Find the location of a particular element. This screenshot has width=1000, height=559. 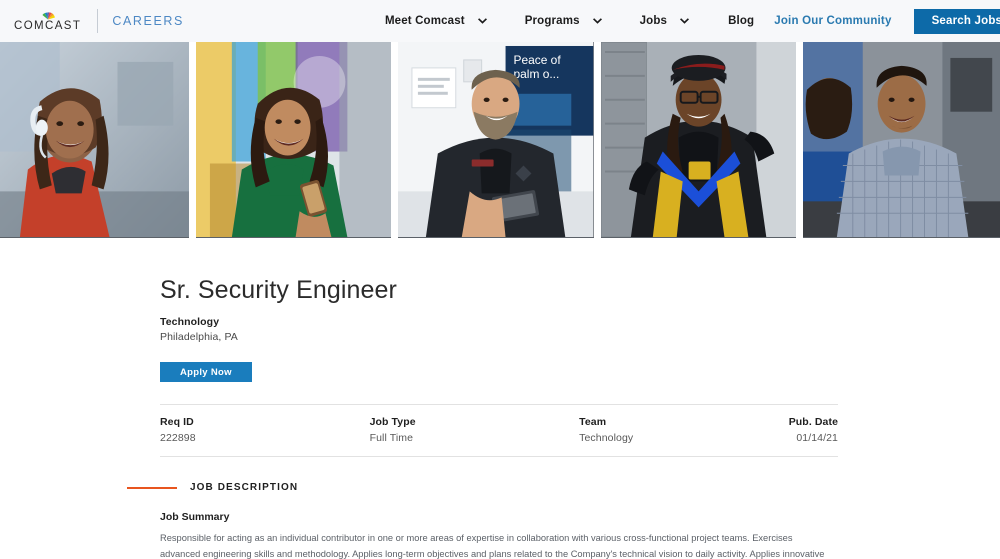

job-summary-heading: Job Summary is located at coordinates (195, 517).